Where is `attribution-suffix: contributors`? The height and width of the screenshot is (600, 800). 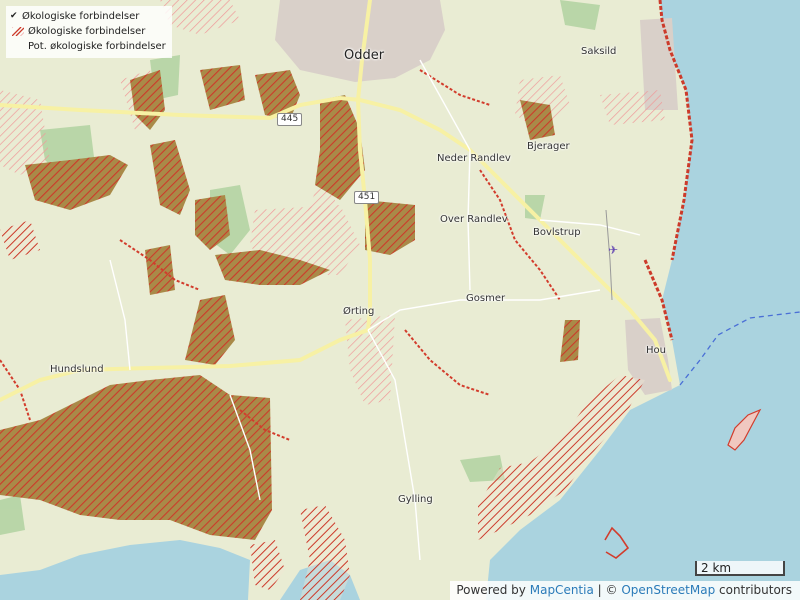 attribution-suffix: contributors is located at coordinates (755, 590).